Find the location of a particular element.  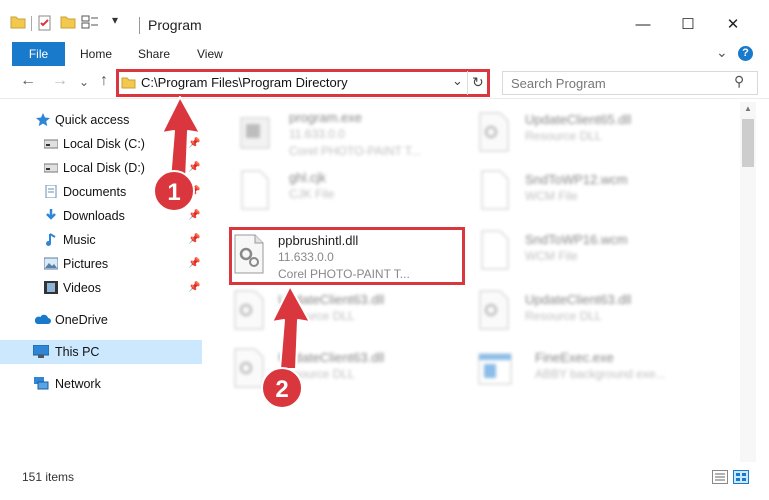

scrollbar-thumb is located at coordinates (748, 143).